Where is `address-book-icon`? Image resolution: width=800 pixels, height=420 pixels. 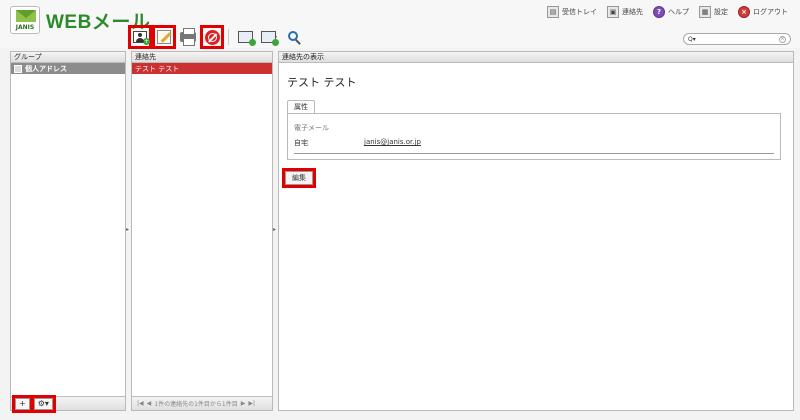 address-book-icon is located at coordinates (18, 68).